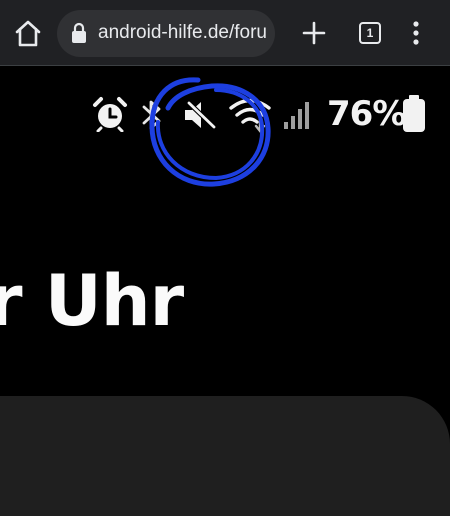  What do you see at coordinates (182, 32) in the screenshot?
I see `url-text: android-hilfe.de/foru` at bounding box center [182, 32].